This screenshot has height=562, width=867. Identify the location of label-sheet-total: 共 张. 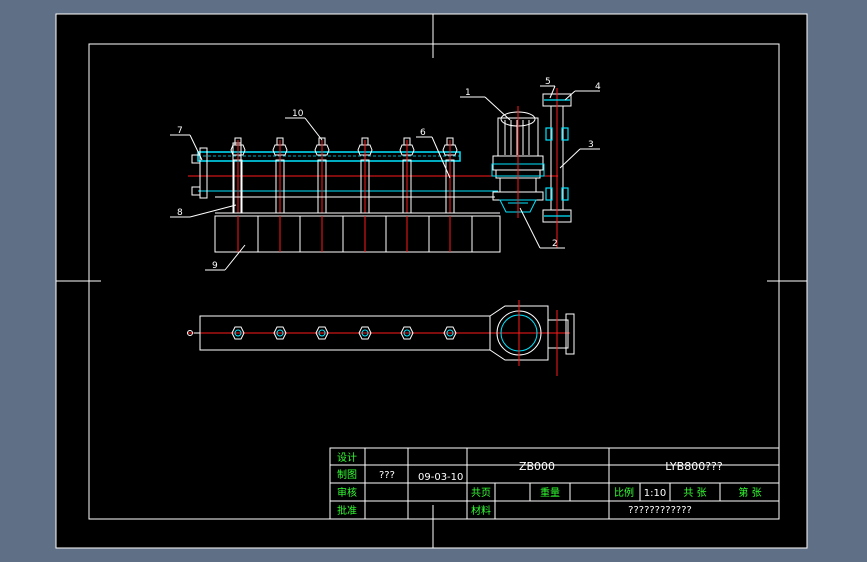
(694, 493).